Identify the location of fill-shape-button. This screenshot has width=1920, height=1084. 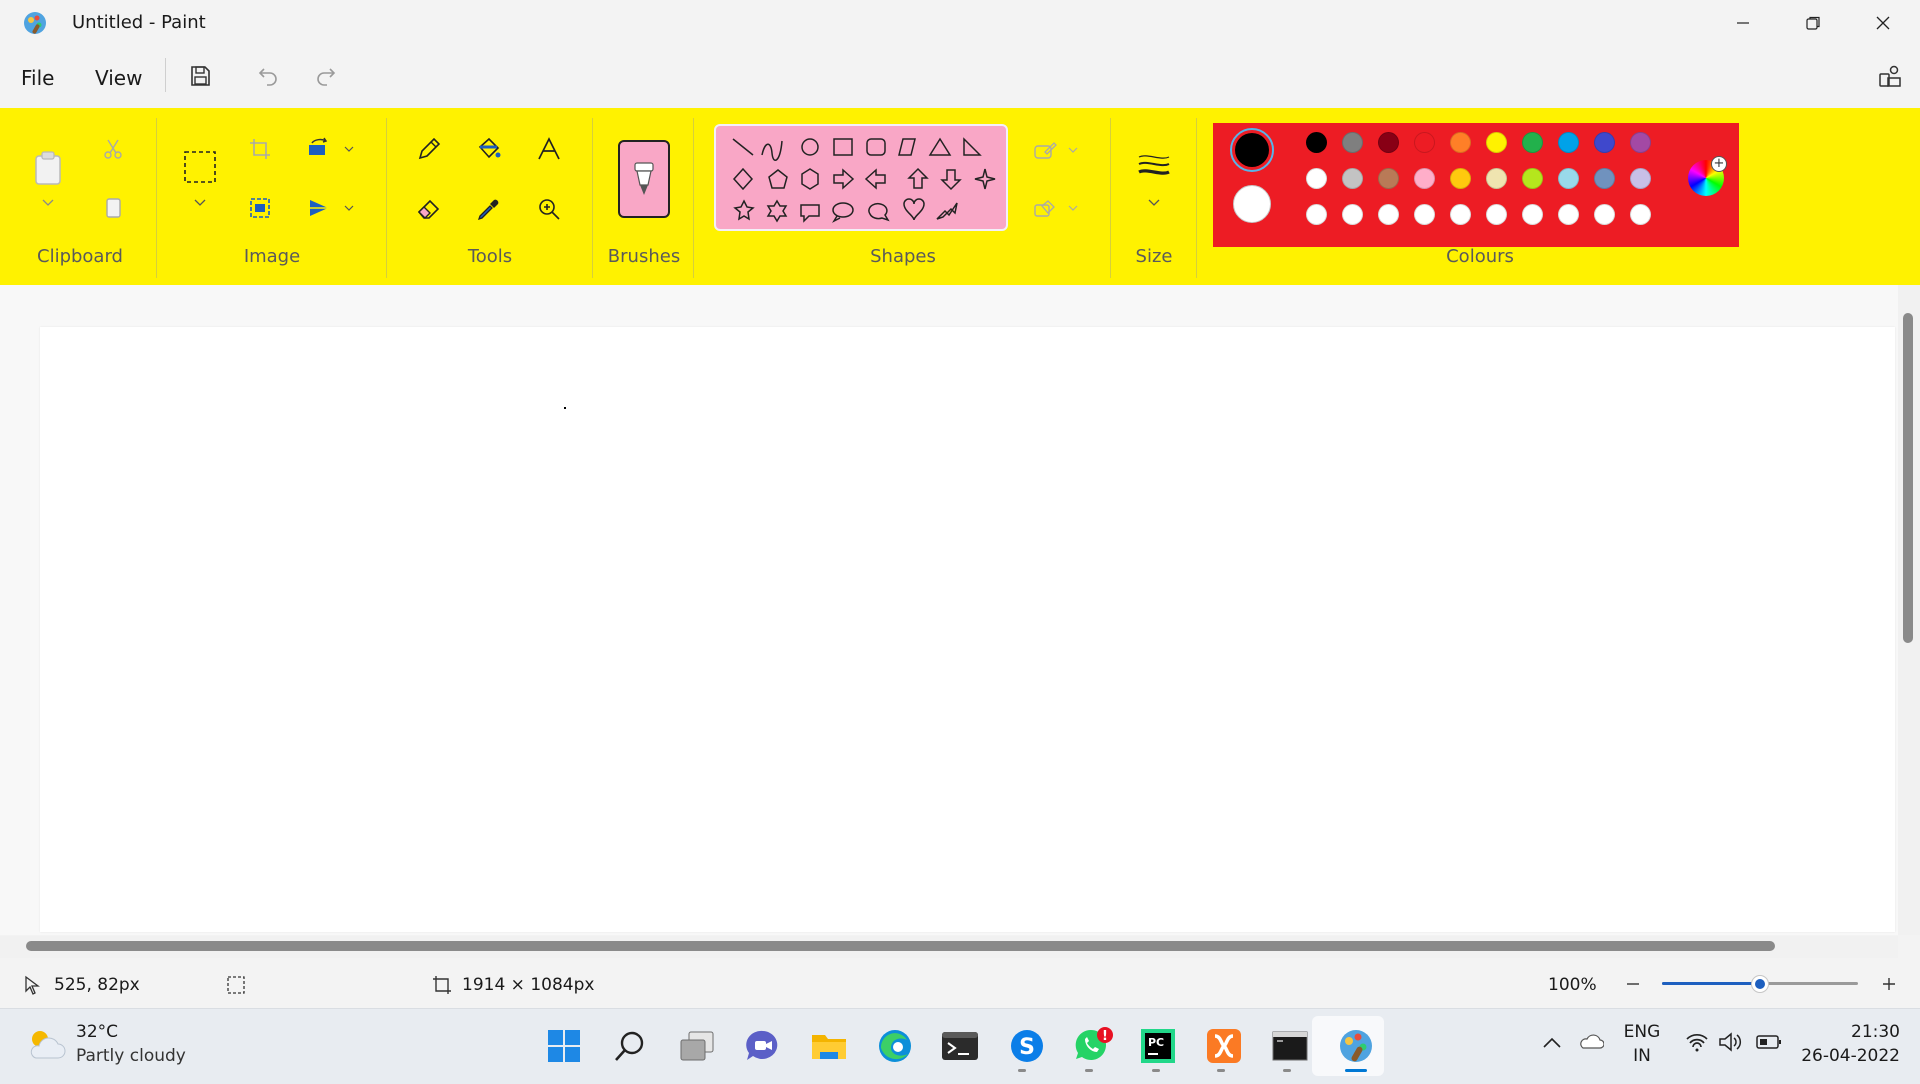
(1045, 209).